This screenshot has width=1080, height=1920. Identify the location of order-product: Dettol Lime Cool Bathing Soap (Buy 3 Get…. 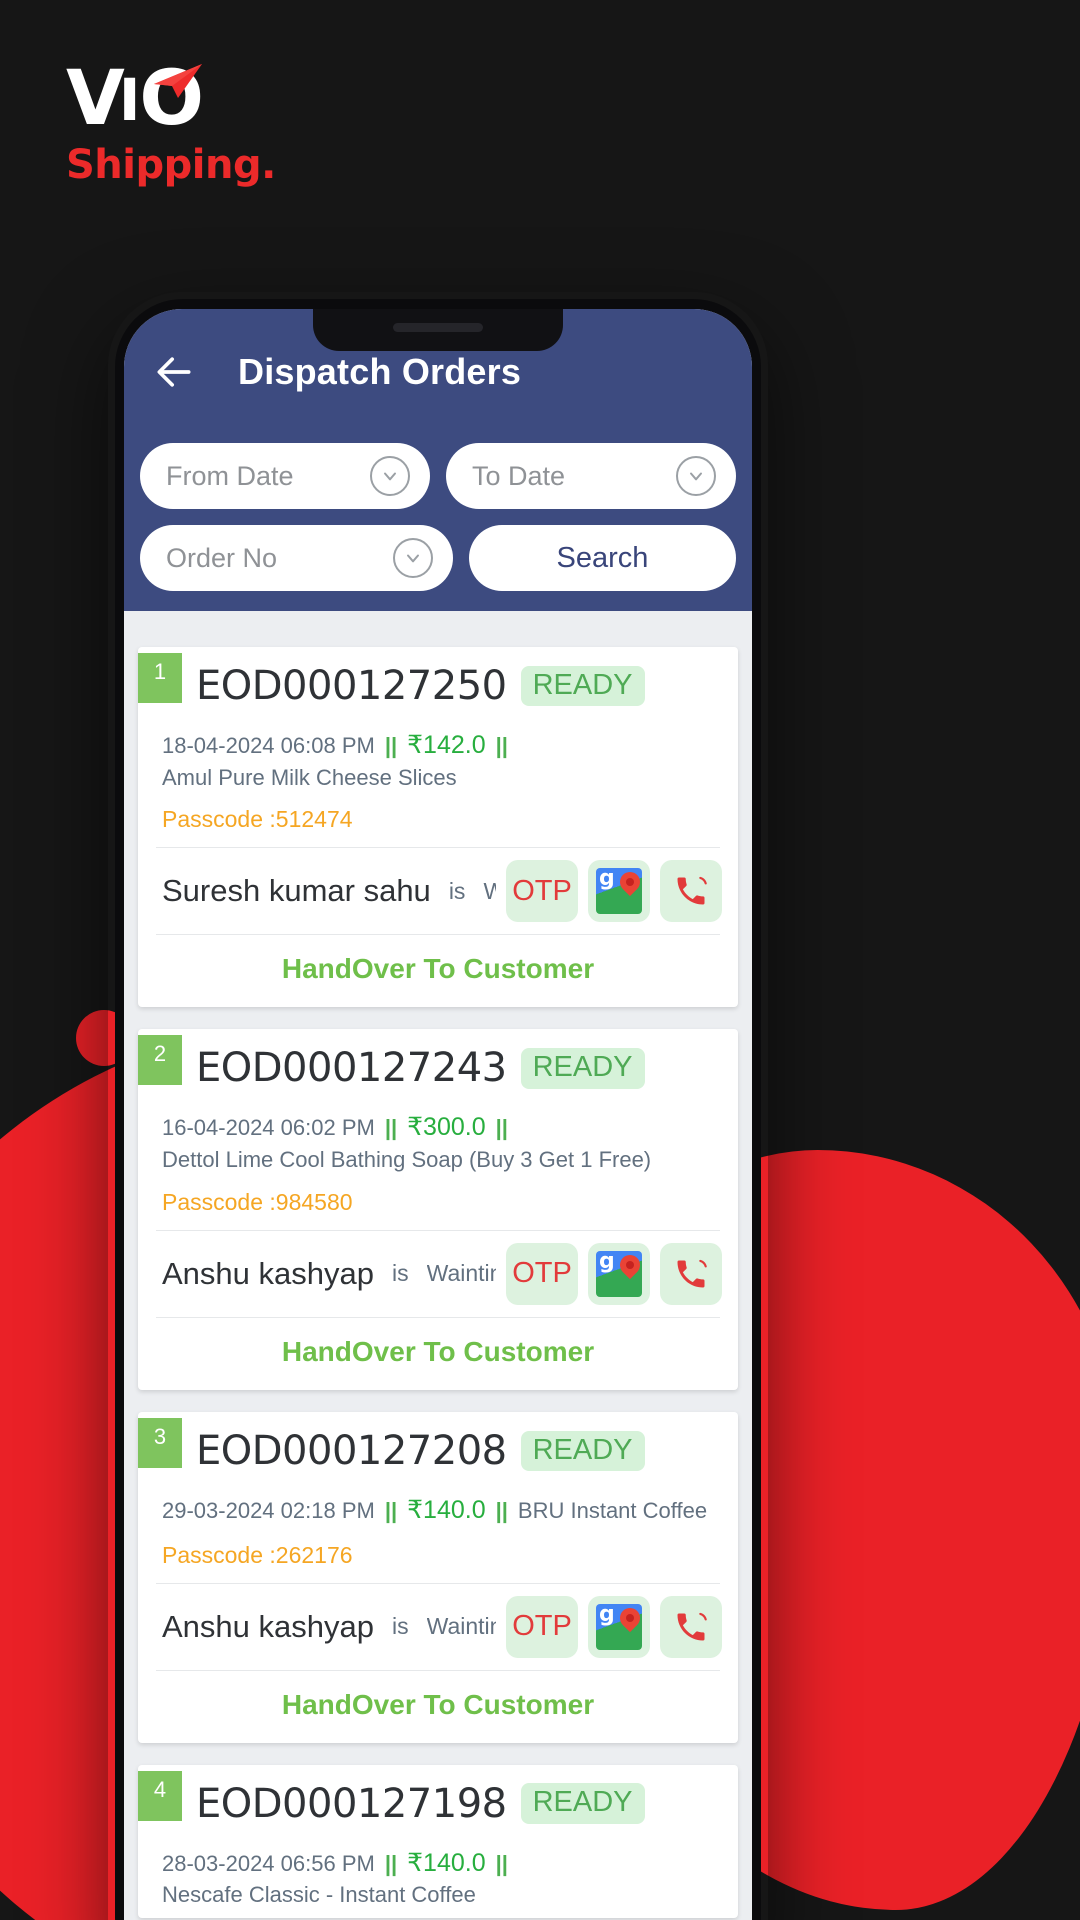
(407, 1160).